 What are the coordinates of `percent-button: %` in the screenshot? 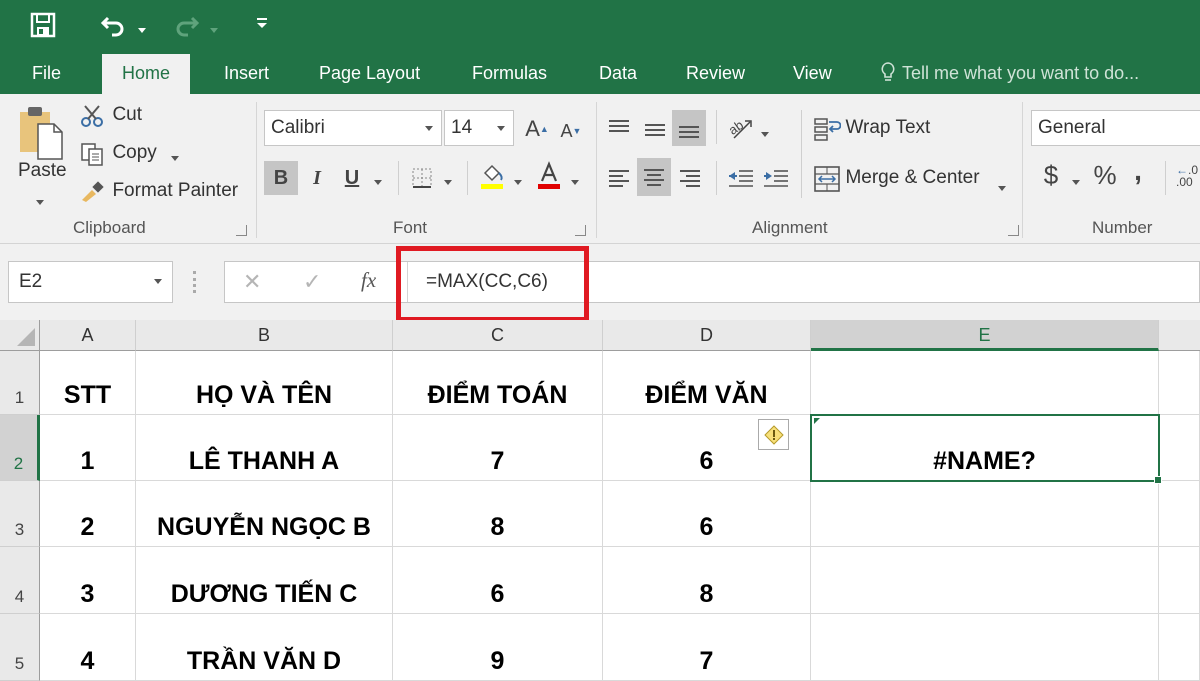 It's located at (1105, 175).